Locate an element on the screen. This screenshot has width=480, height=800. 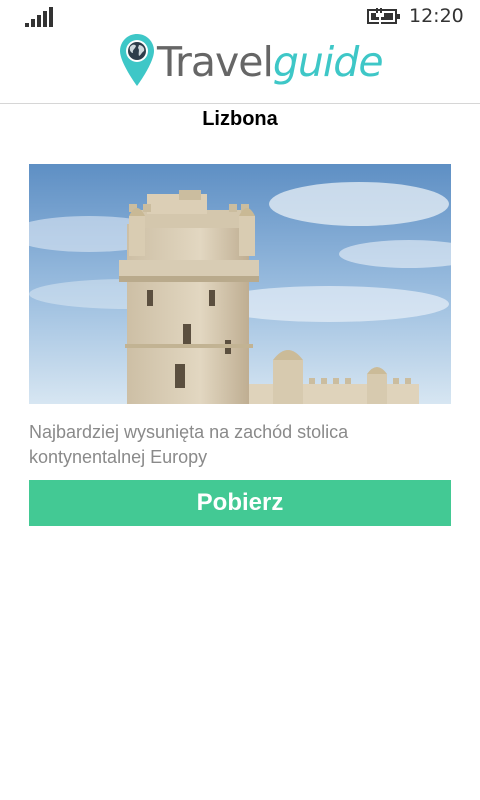
globe-pin-icon is located at coordinates (137, 60).